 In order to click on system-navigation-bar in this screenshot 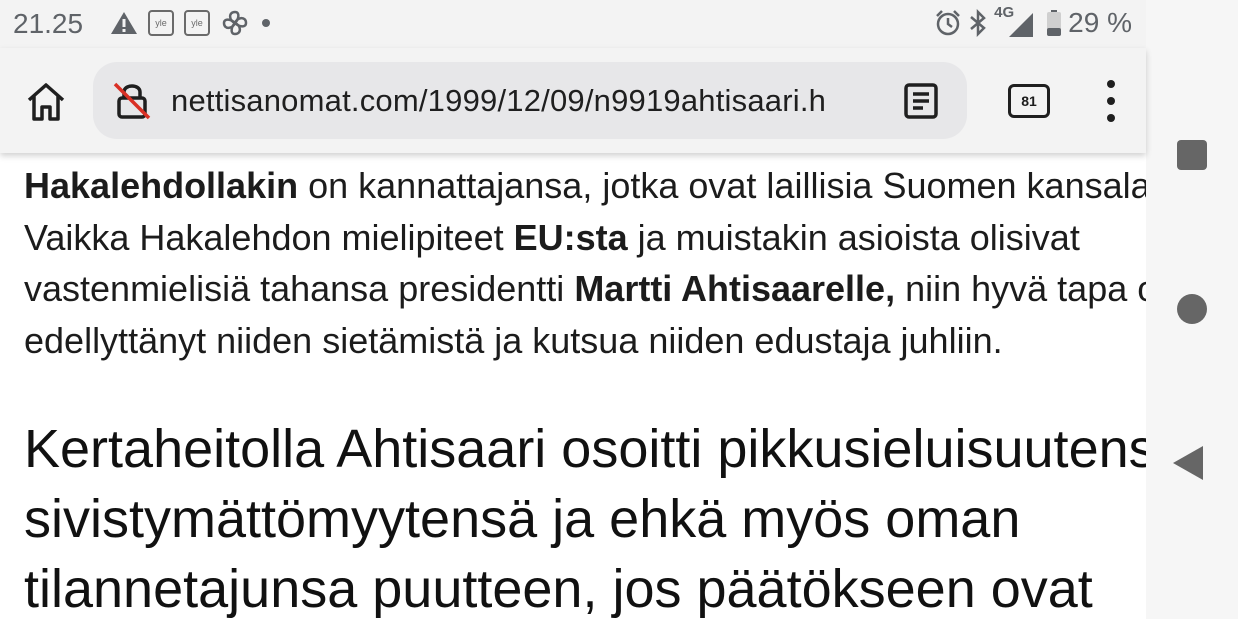, I will do `click(1192, 309)`.